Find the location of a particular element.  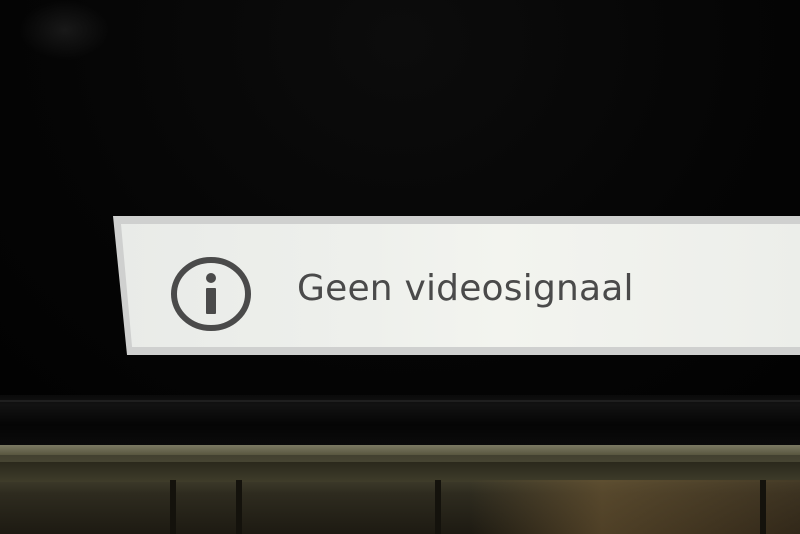

screen-glare is located at coordinates (65, 30).